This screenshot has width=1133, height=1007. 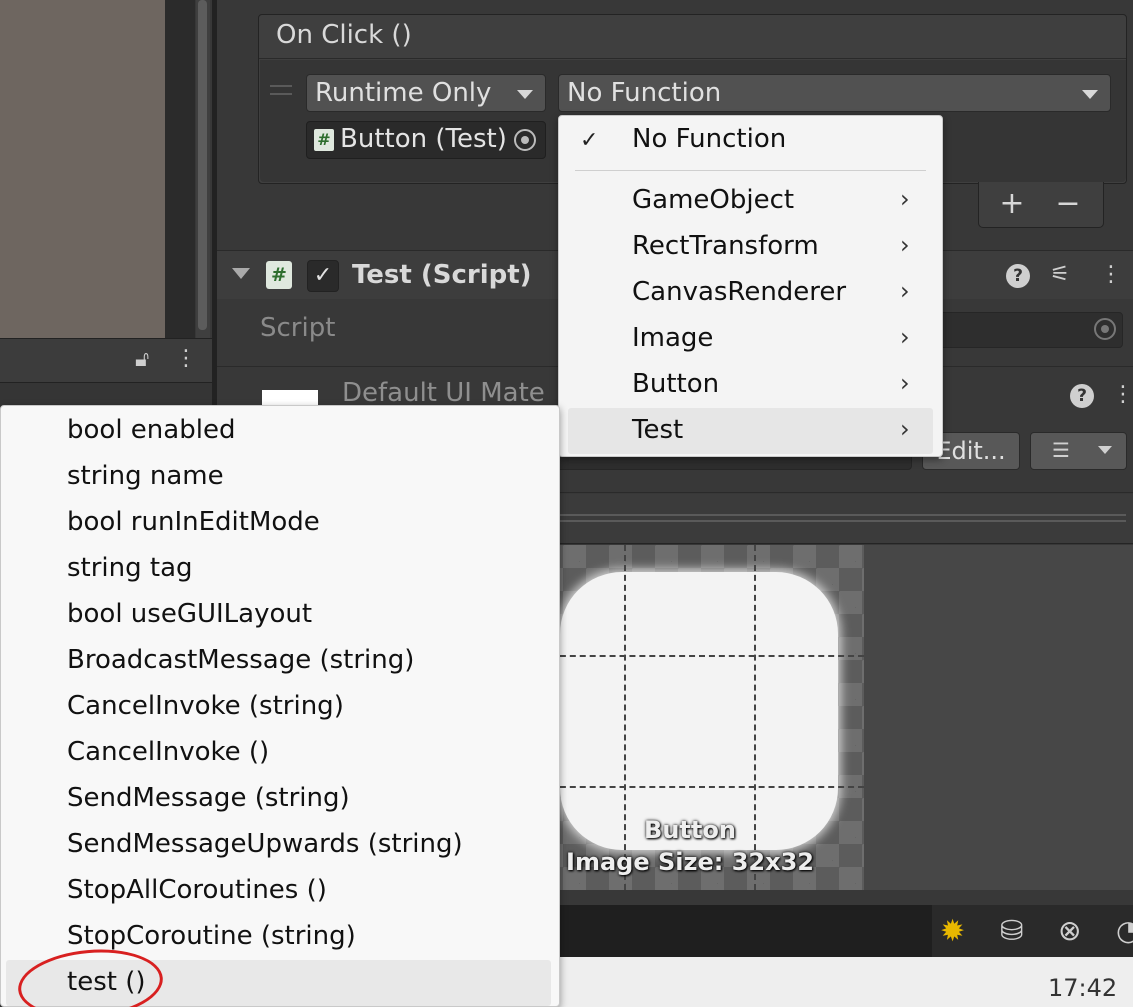 What do you see at coordinates (1078, 451) in the screenshot?
I see `shader-options-button` at bounding box center [1078, 451].